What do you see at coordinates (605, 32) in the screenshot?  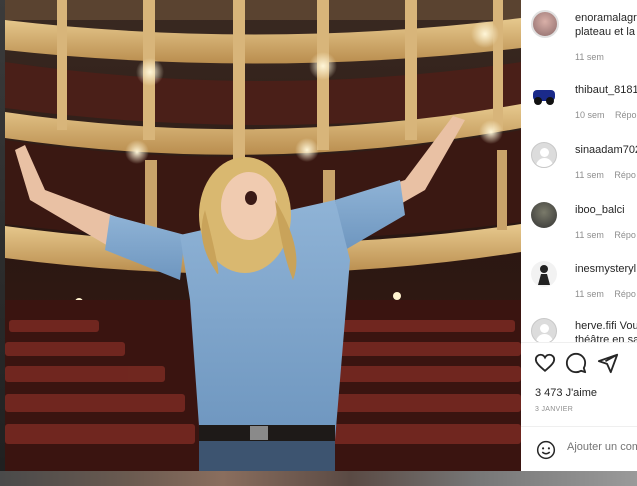 I see `comment-text: plateau et la` at bounding box center [605, 32].